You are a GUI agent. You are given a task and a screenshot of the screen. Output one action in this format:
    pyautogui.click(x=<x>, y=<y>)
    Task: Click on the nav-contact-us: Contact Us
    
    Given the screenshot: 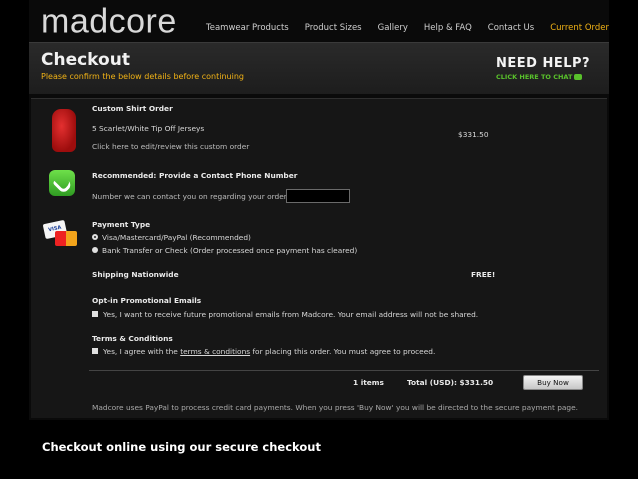 What is the action you would take?
    pyautogui.click(x=511, y=28)
    